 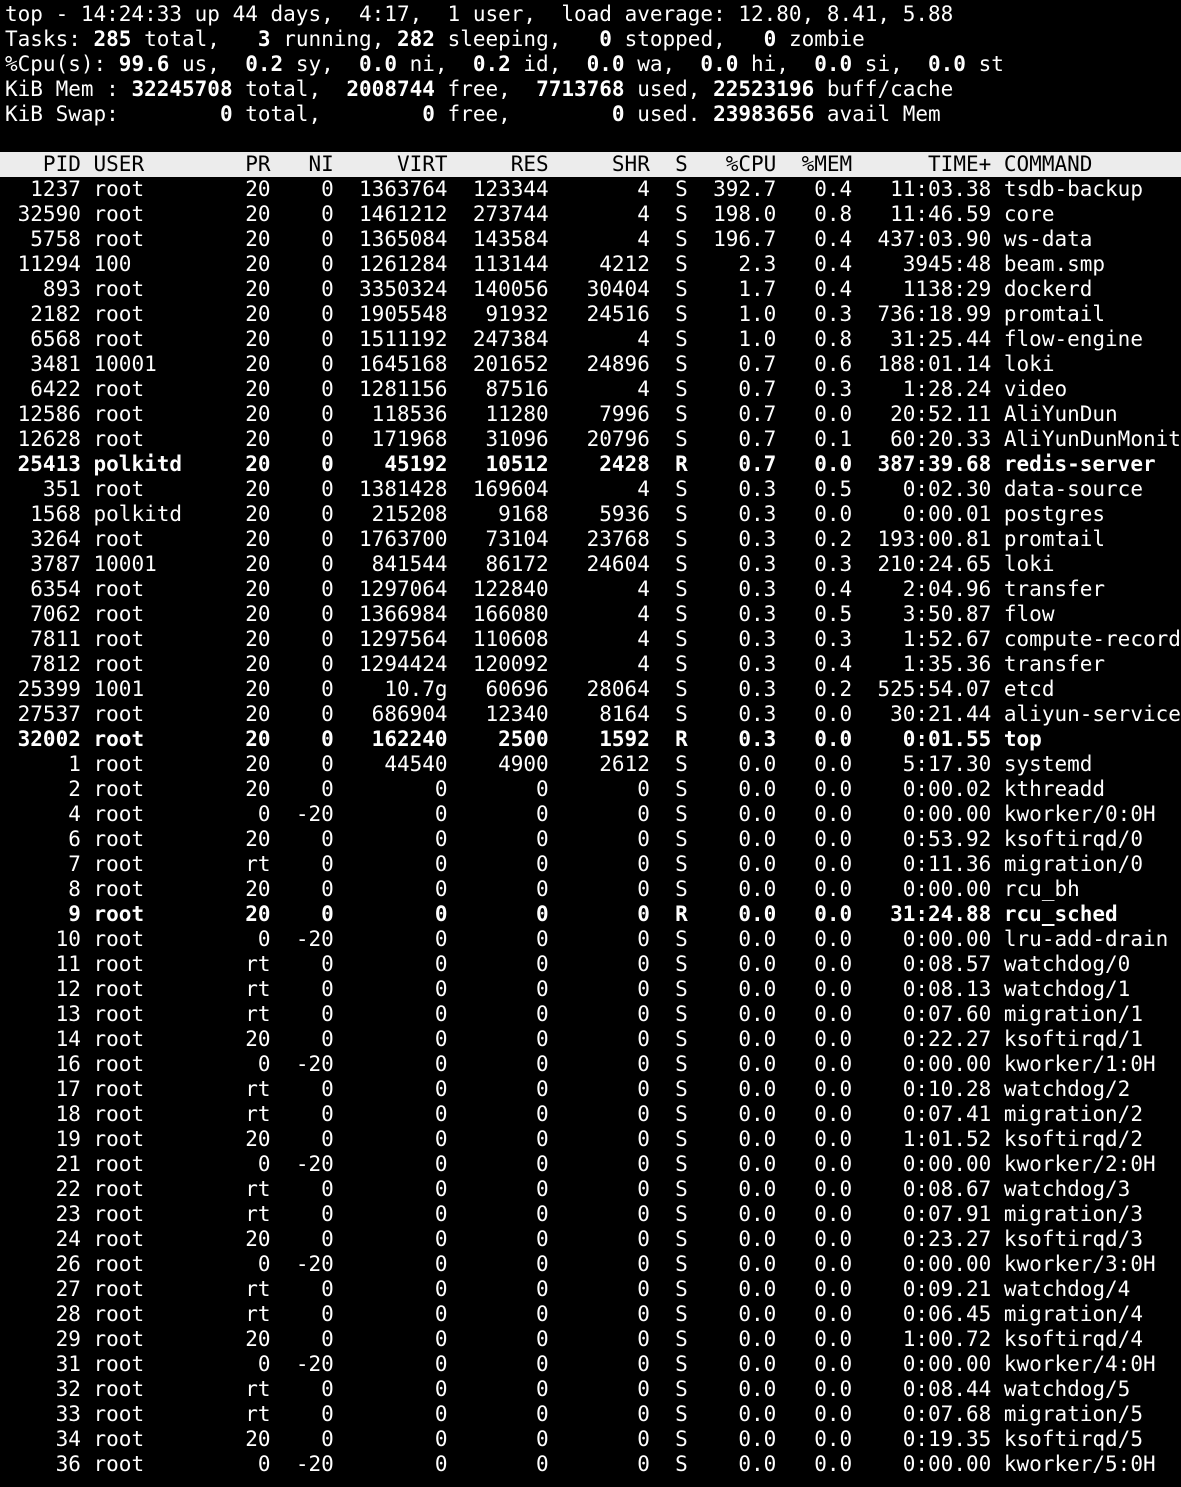 I want to click on cell-virt: 841544, so click(x=403, y=564).